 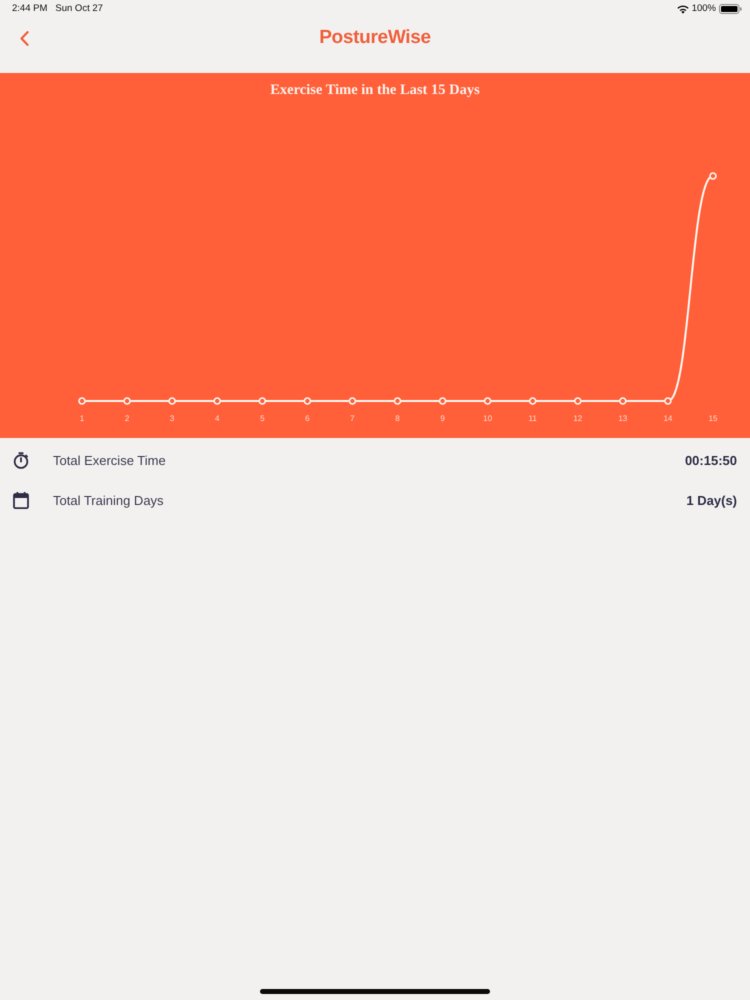 What do you see at coordinates (487, 418) in the screenshot?
I see `axis-label: 10` at bounding box center [487, 418].